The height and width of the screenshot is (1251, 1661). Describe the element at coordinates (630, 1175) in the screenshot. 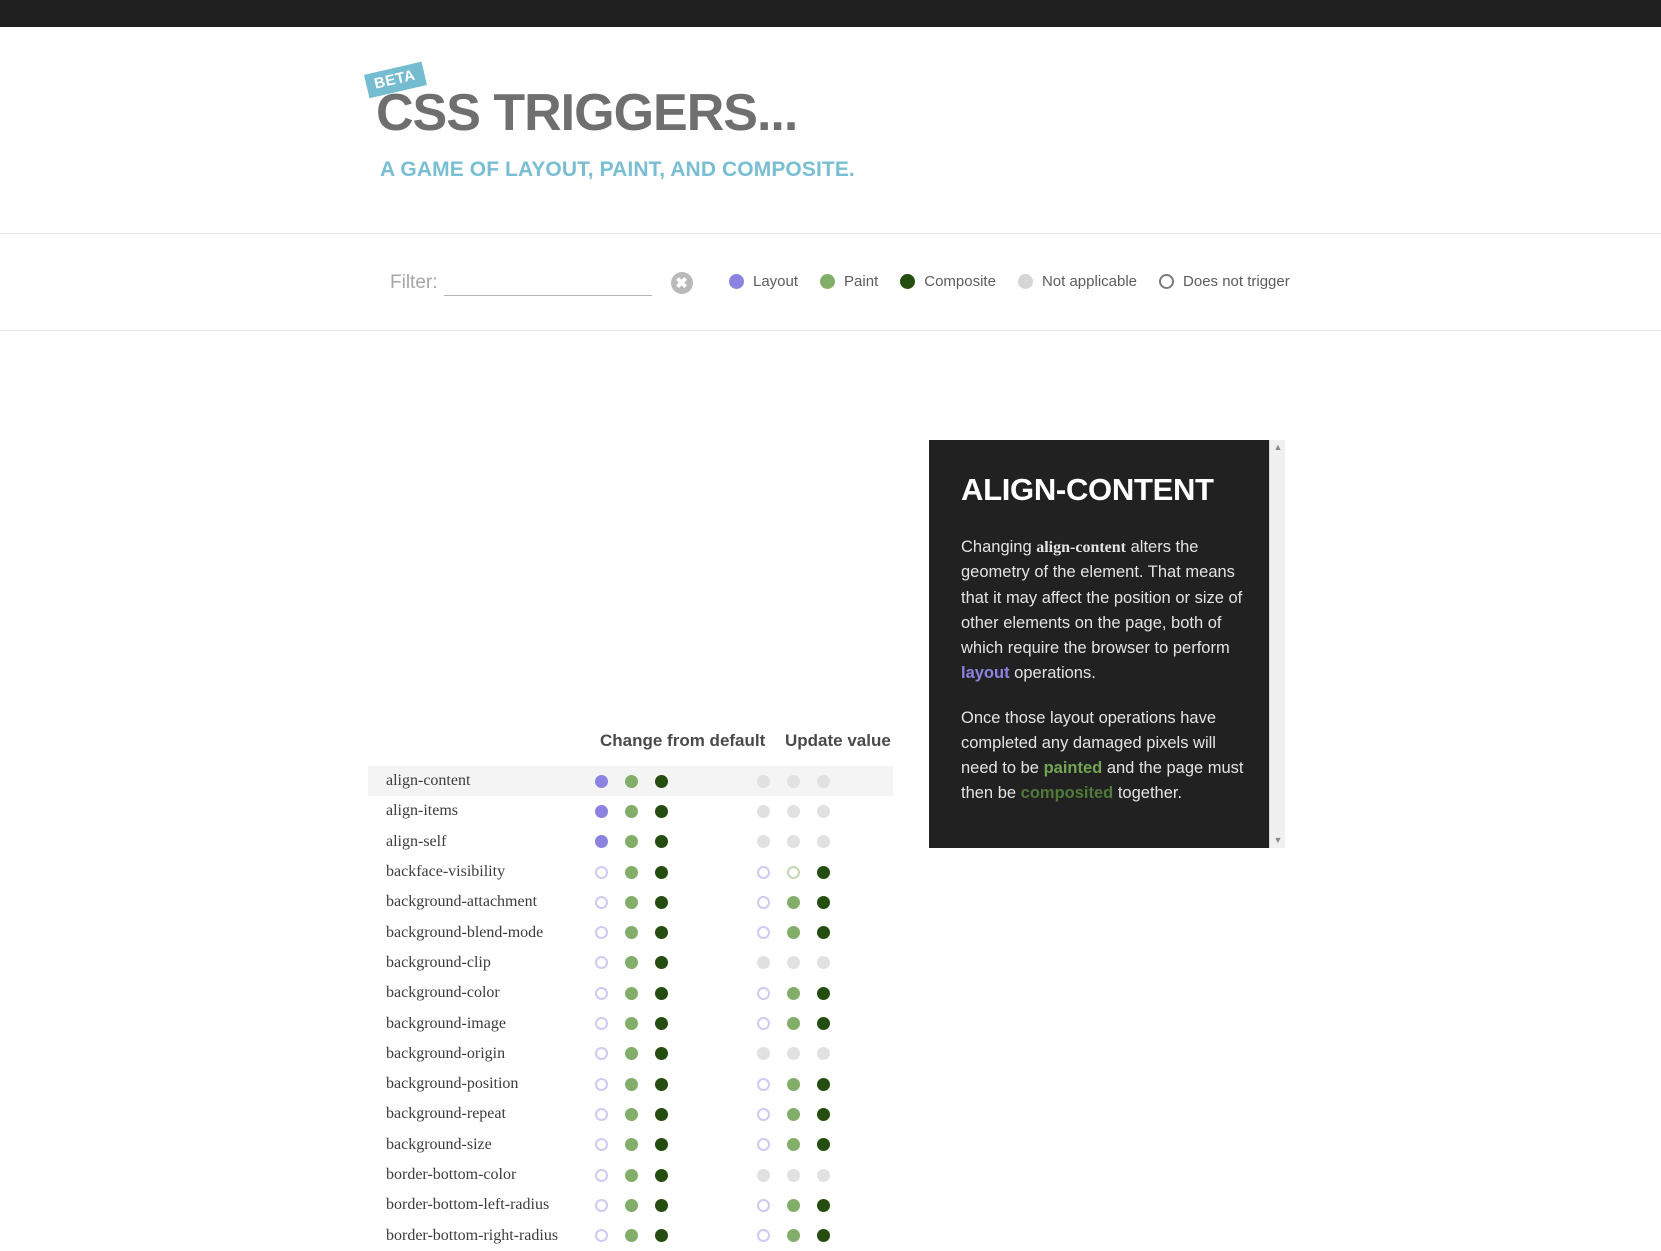

I see `table-row: border-bottom-color` at that location.